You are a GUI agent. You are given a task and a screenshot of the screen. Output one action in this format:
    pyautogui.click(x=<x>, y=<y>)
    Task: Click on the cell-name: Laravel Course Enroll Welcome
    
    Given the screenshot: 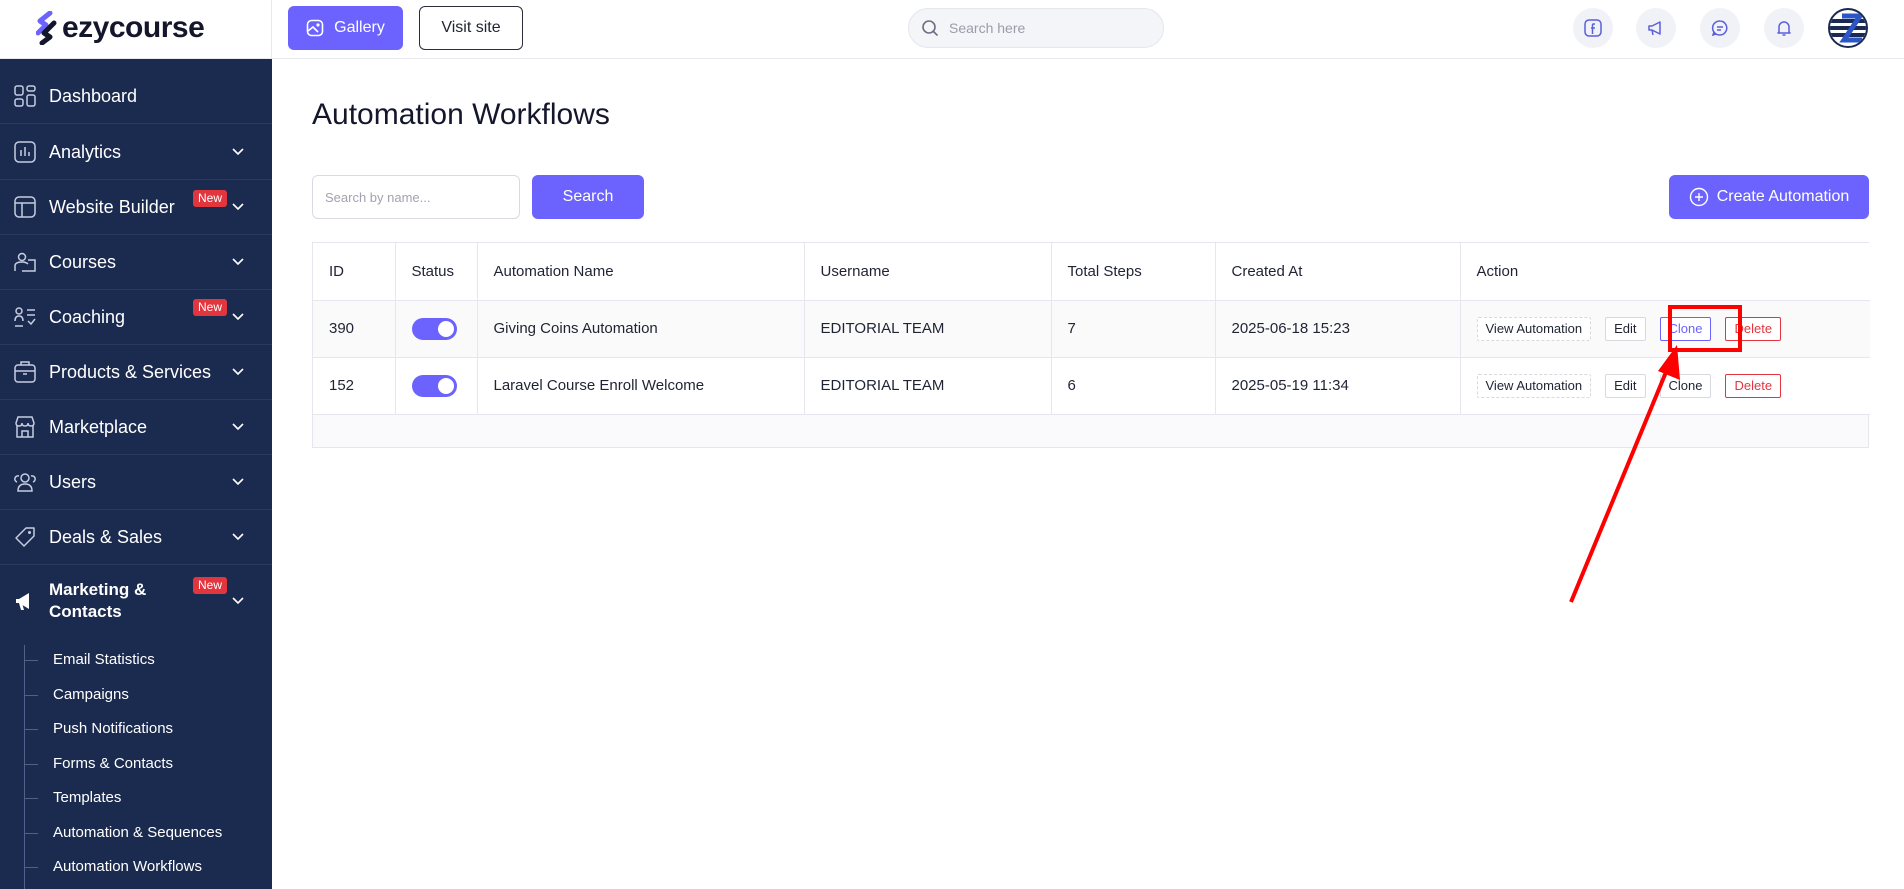 What is the action you would take?
    pyautogui.click(x=641, y=386)
    